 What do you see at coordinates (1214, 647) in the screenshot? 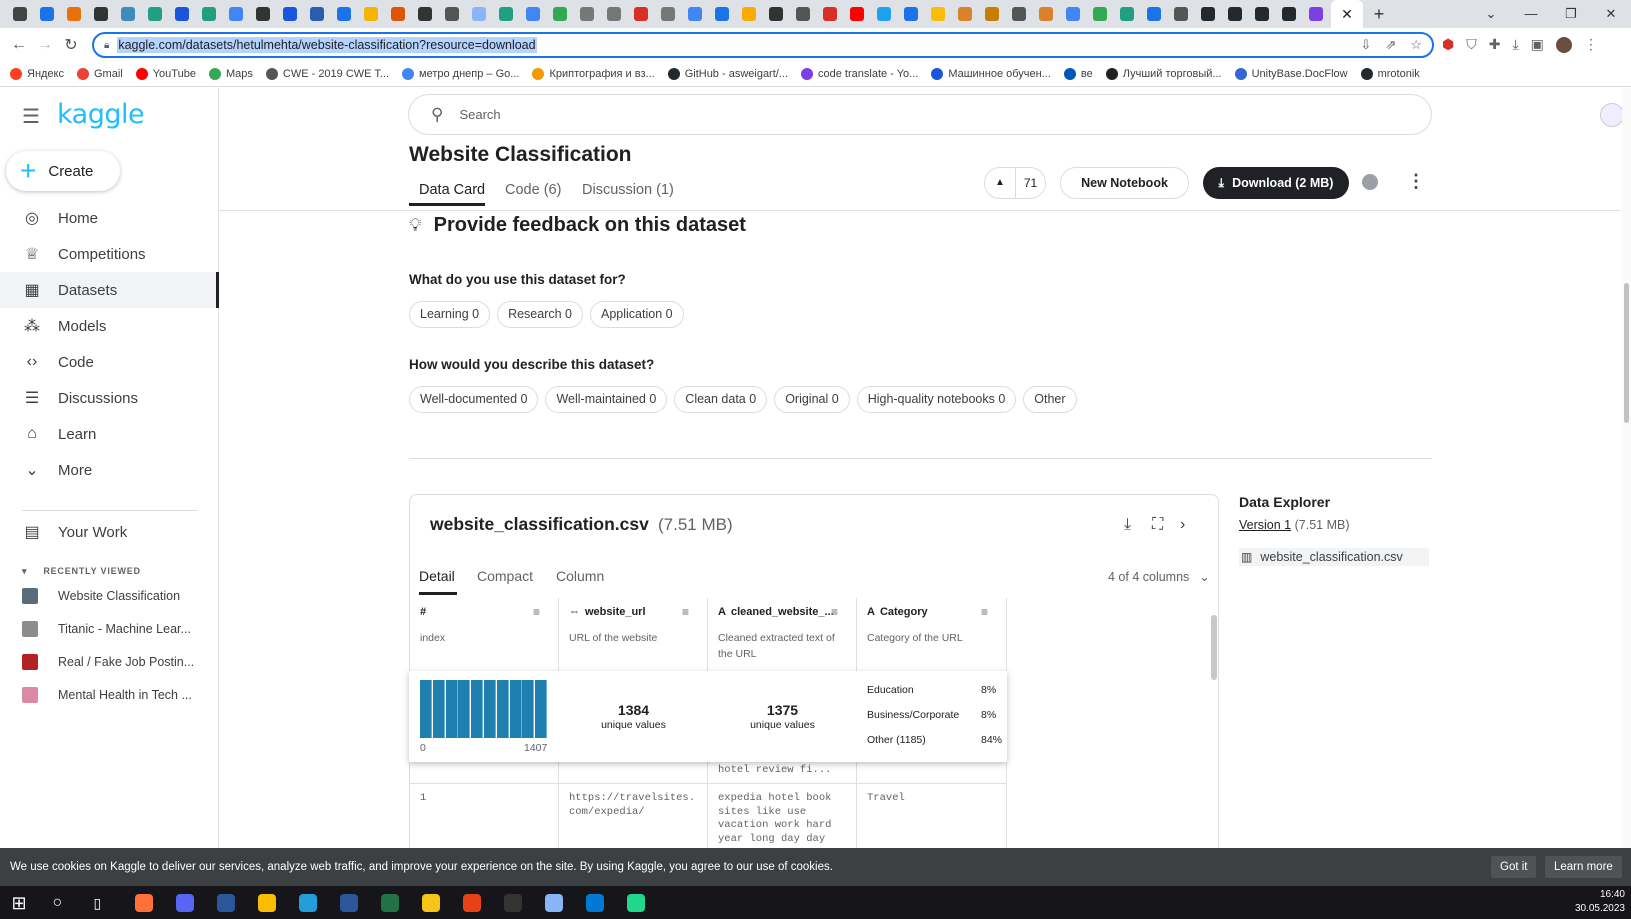
I see `table-scrollbar` at bounding box center [1214, 647].